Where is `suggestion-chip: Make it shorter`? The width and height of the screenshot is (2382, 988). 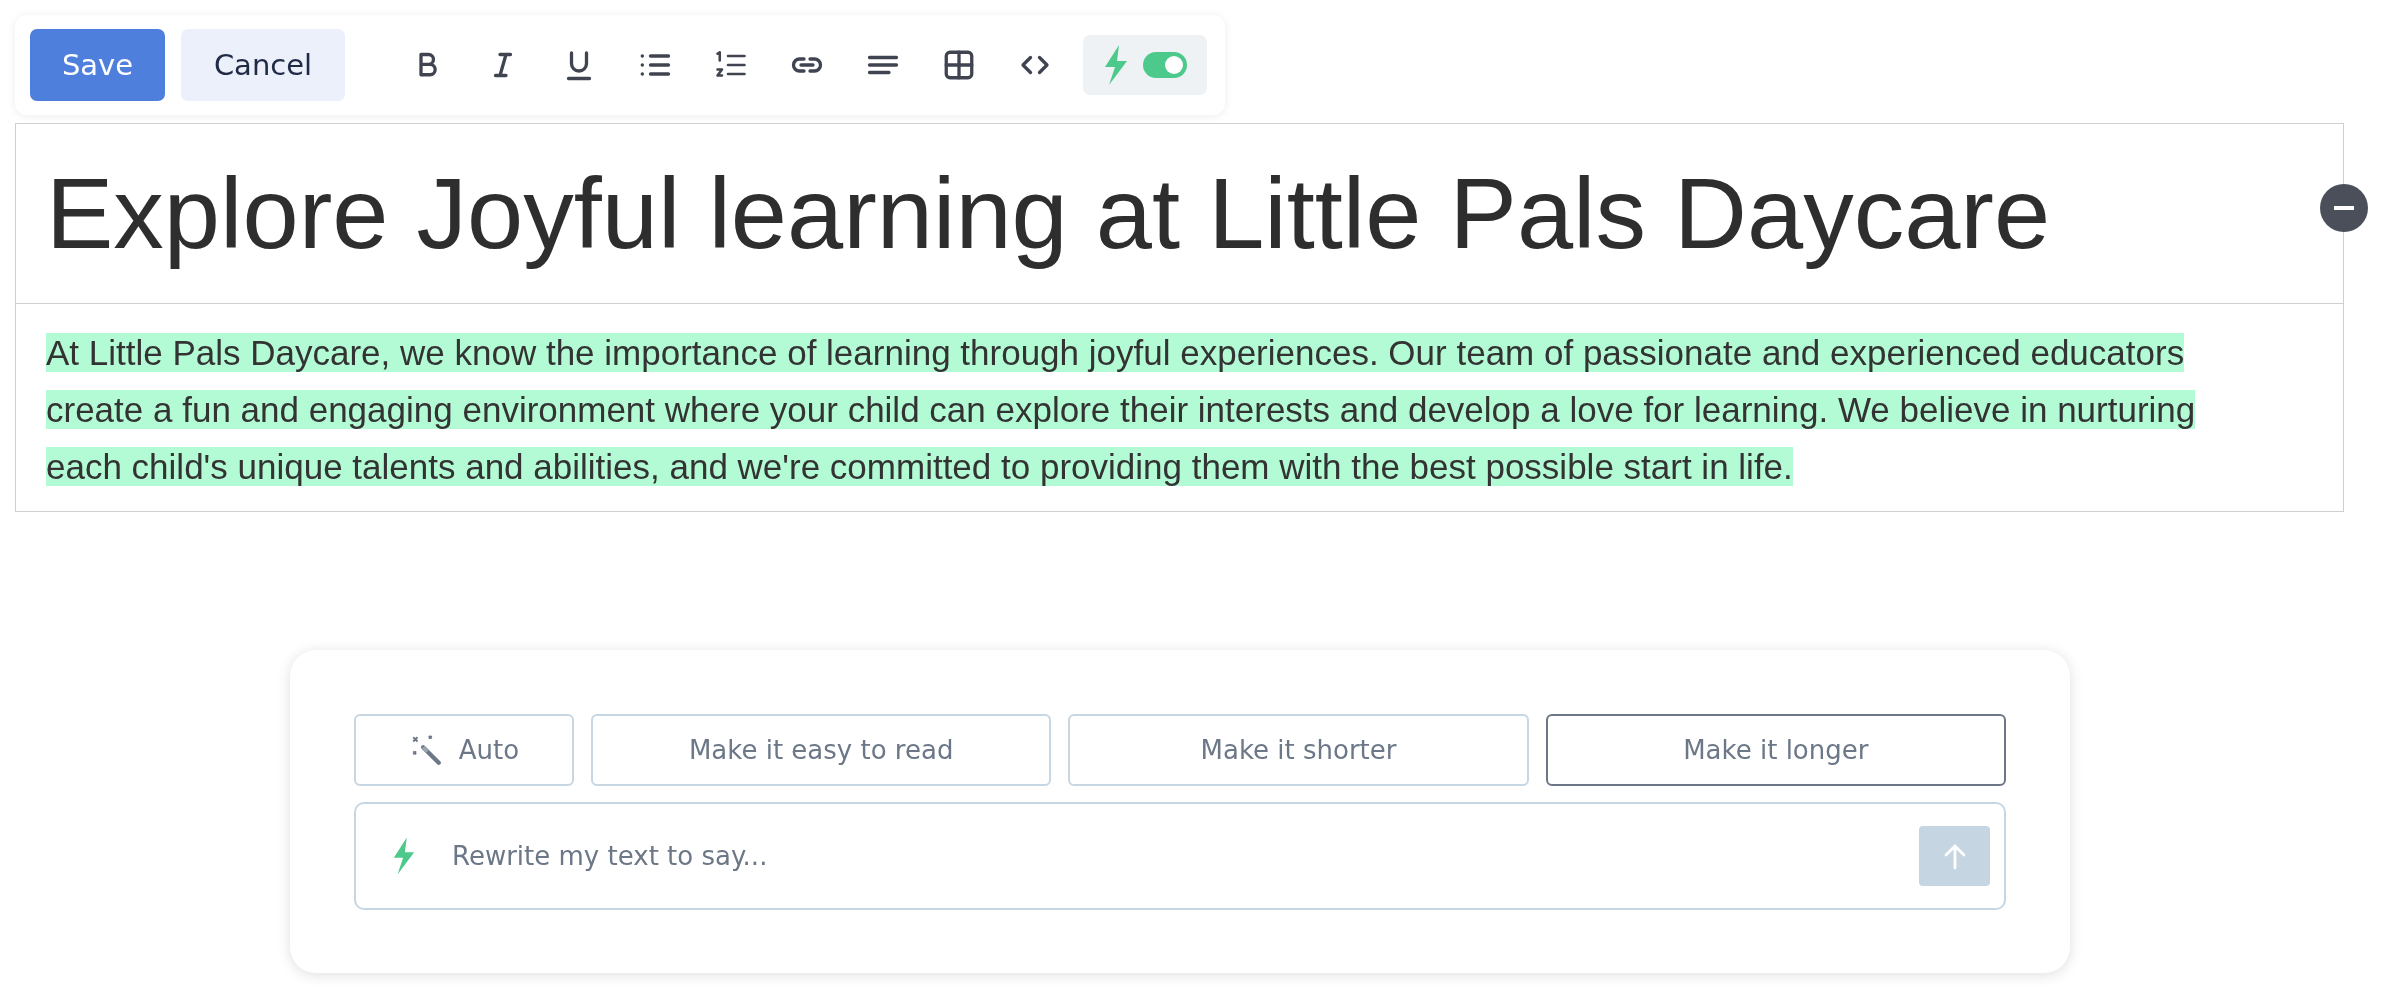 suggestion-chip: Make it shorter is located at coordinates (1298, 750).